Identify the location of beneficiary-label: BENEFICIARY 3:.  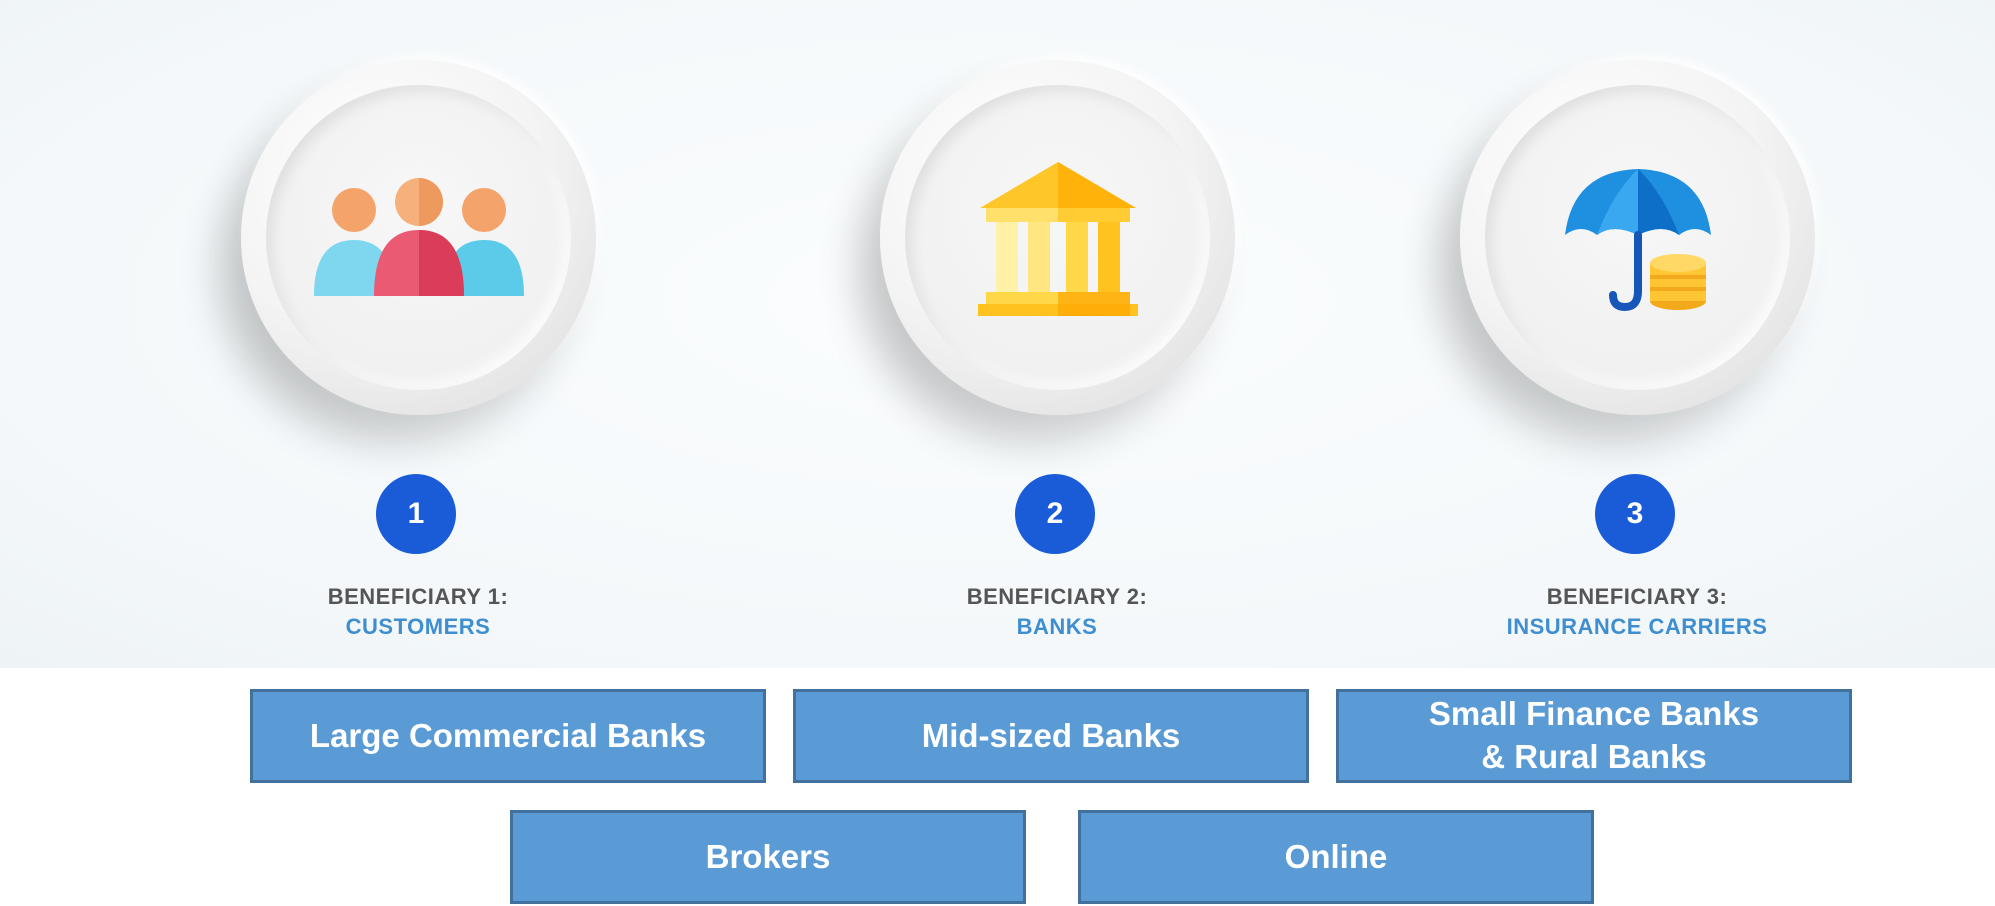
(1637, 596).